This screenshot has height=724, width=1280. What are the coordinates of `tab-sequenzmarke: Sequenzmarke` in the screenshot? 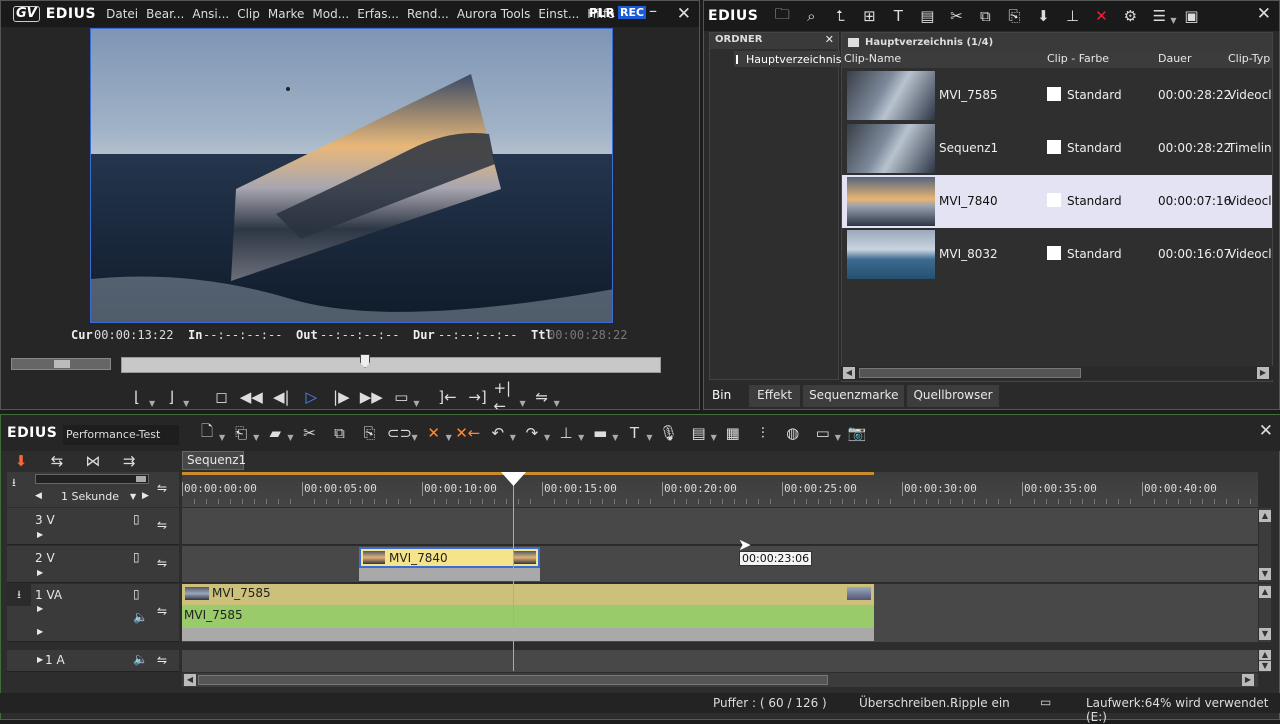 It's located at (854, 396).